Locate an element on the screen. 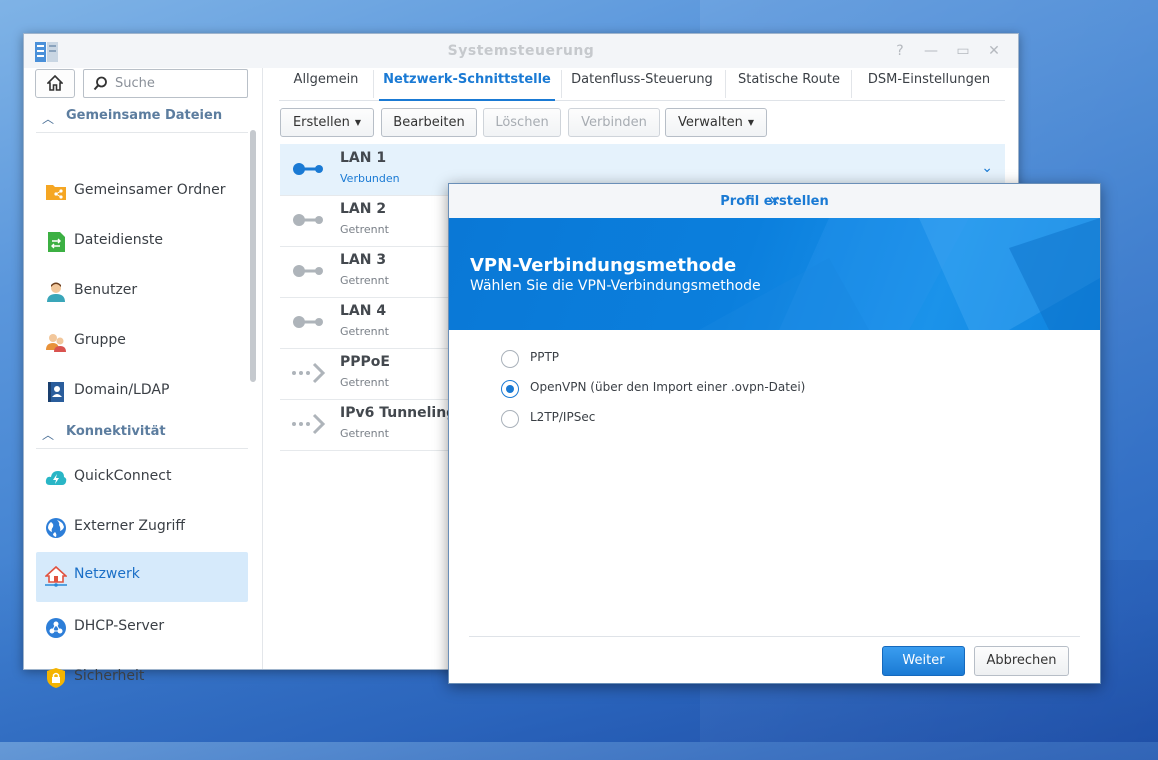 The image size is (1158, 760). interface-name: IPv6 Tunneling is located at coordinates (398, 413).